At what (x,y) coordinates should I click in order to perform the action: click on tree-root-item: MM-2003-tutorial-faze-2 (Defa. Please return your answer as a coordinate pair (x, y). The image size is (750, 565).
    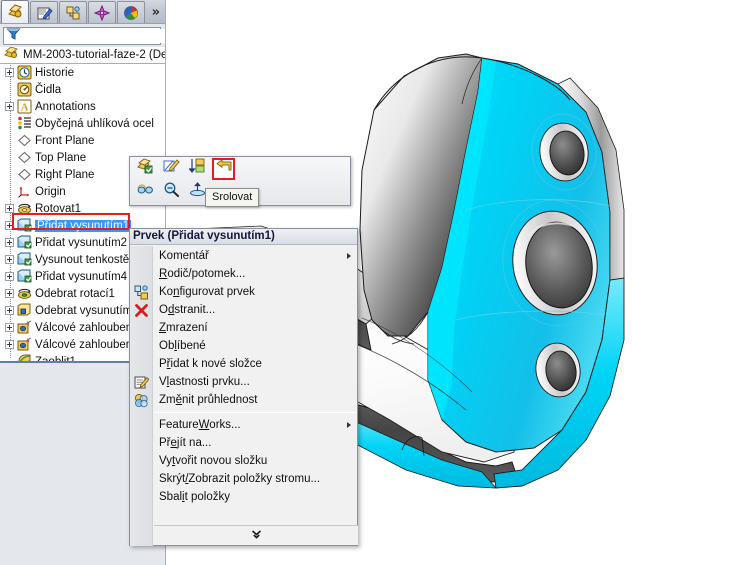
    Looking at the image, I should click on (82, 55).